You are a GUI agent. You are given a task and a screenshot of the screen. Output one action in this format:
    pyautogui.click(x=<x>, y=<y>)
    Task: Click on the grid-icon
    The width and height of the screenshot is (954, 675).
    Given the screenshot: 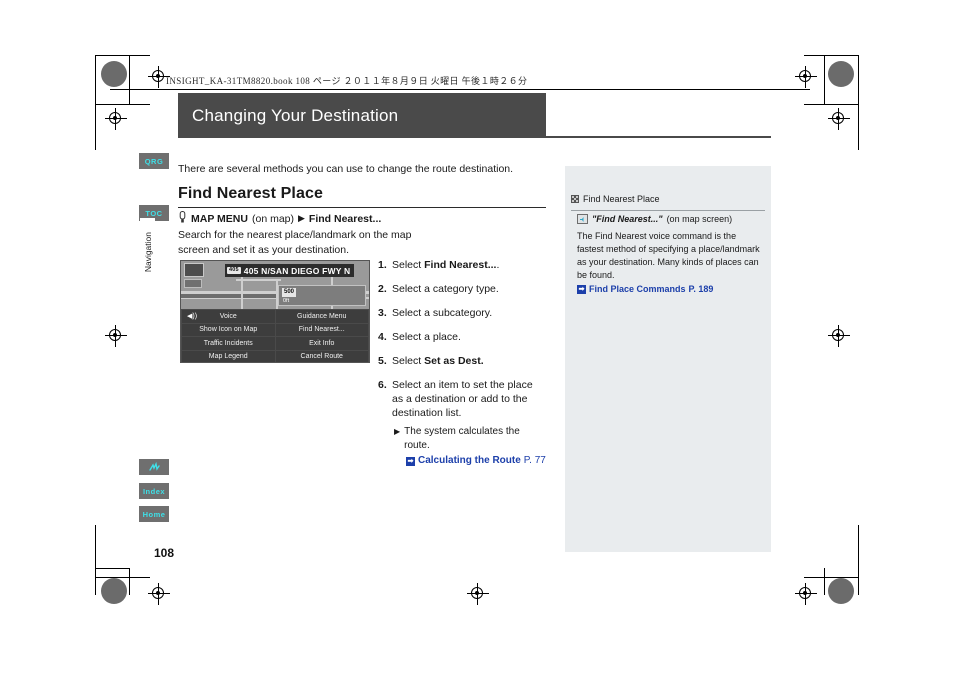 What is the action you would take?
    pyautogui.click(x=575, y=199)
    